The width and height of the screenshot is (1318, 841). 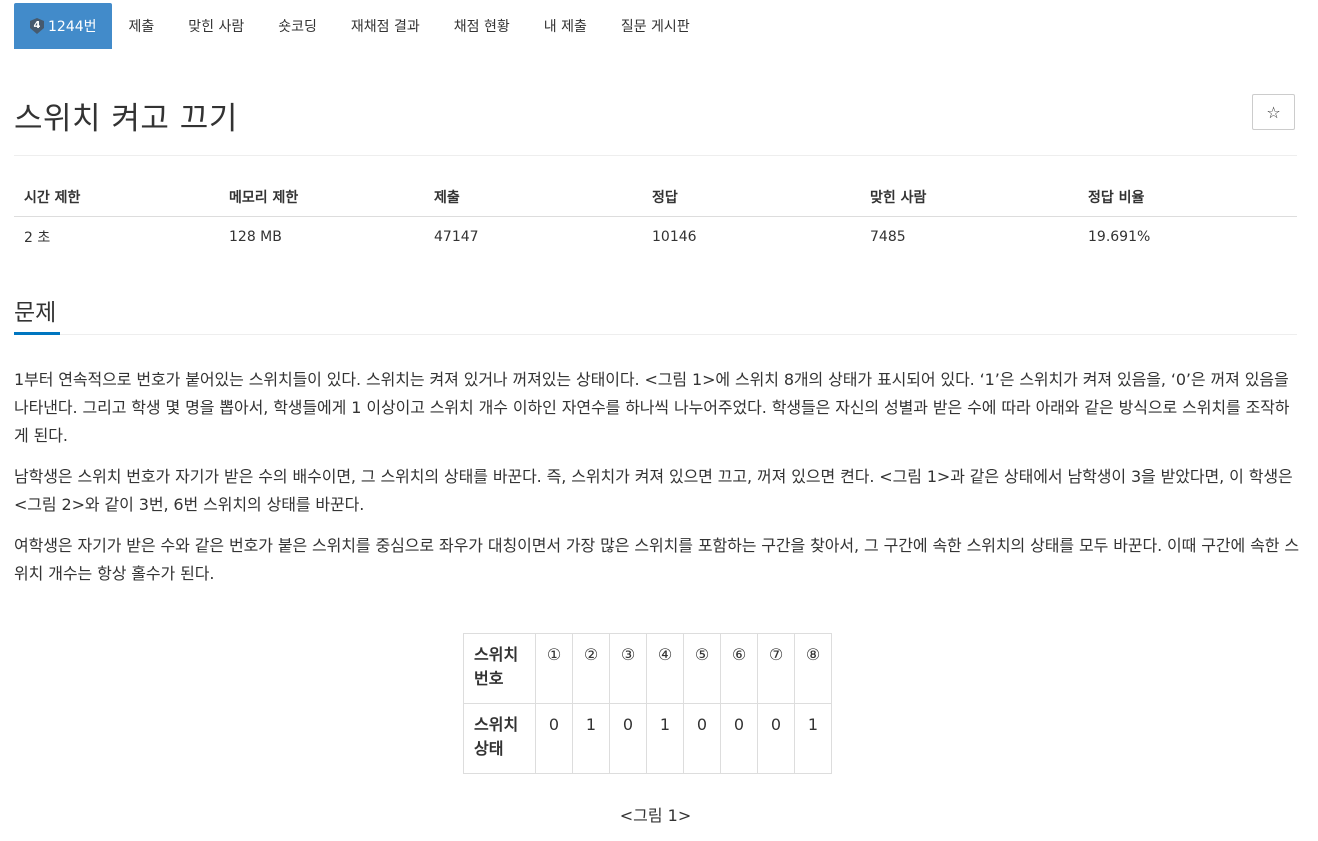 What do you see at coordinates (456, 237) in the screenshot?
I see `value-submissions: 47147` at bounding box center [456, 237].